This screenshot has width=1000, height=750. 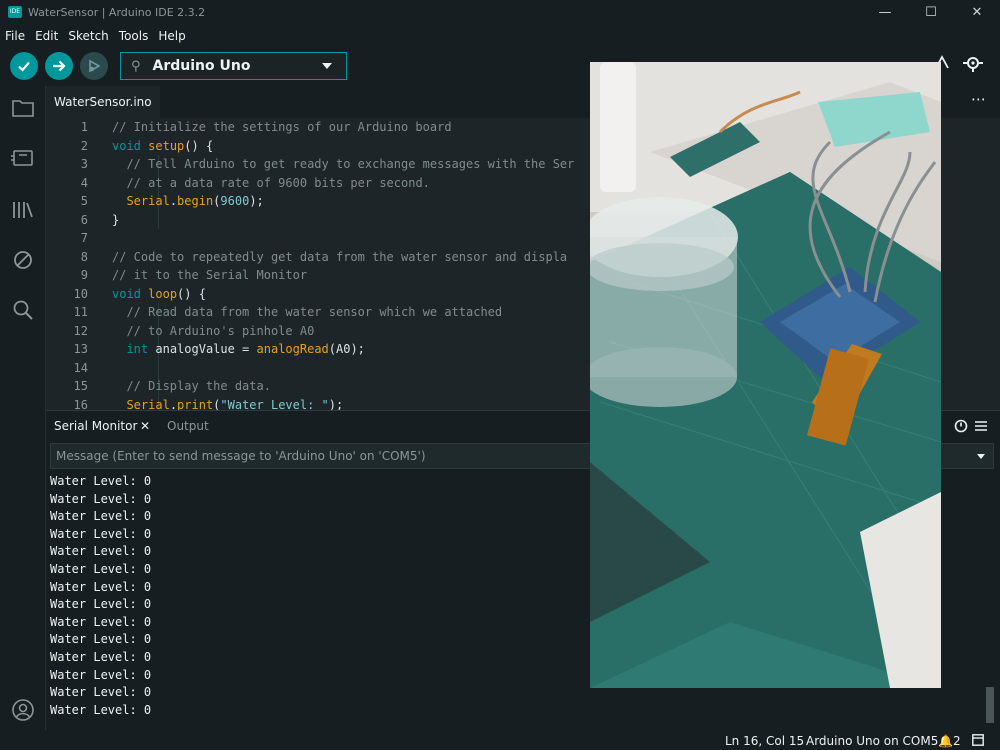 What do you see at coordinates (117, 12) in the screenshot?
I see `window-title: WaterSensor | Arduino IDE 2.3.2` at bounding box center [117, 12].